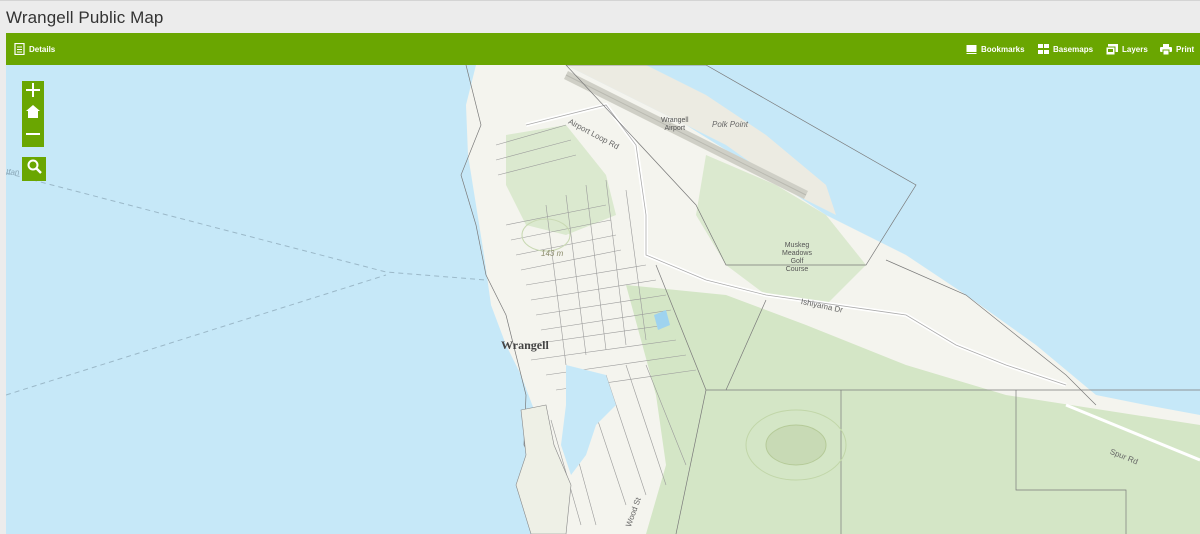  I want to click on search-icon, so click(34, 169).